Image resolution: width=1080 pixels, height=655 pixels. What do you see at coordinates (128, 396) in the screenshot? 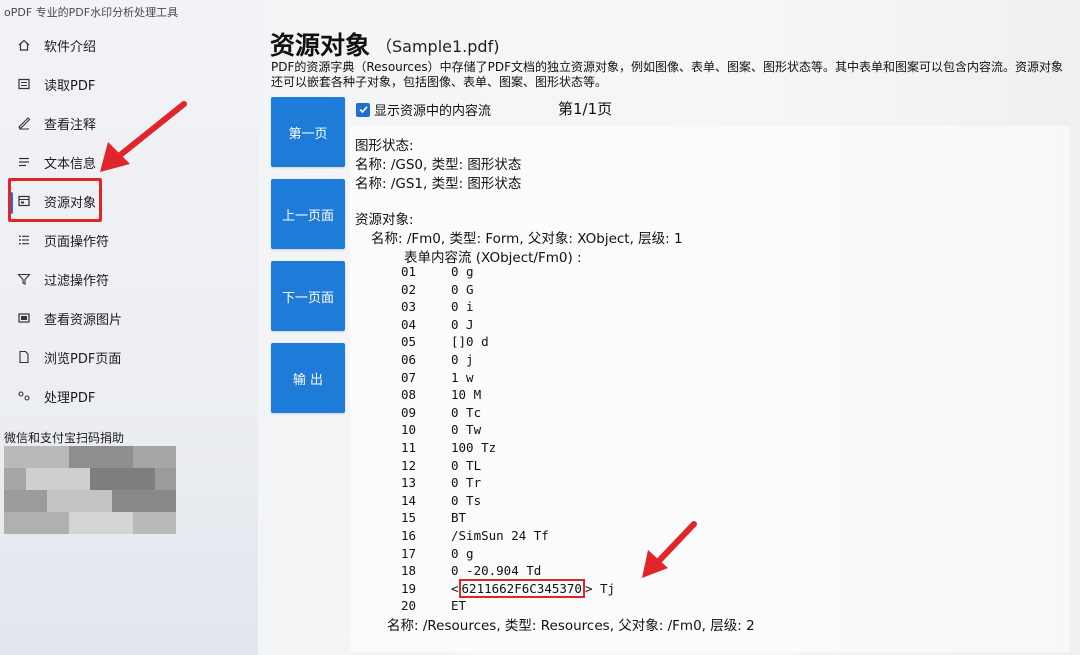
I see `sidebar-item-process-pdf: 处理PDF` at bounding box center [128, 396].